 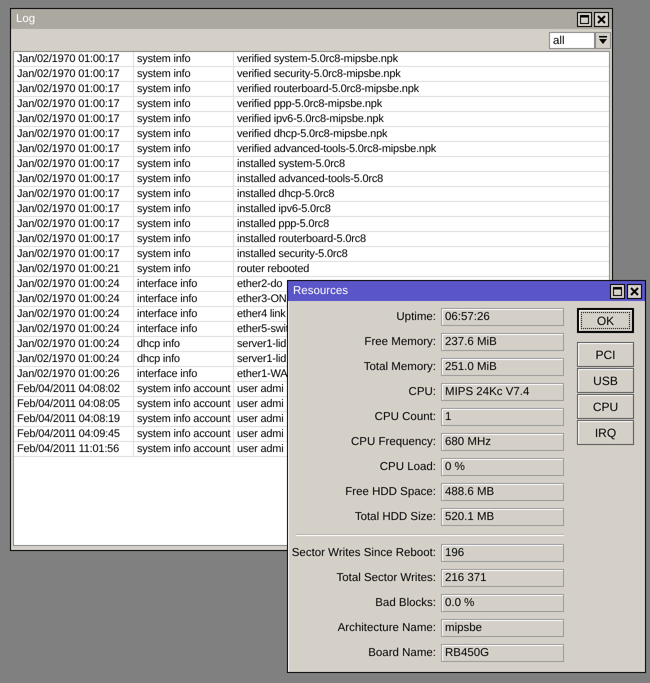 I want to click on value-field: 196, so click(x=502, y=553).